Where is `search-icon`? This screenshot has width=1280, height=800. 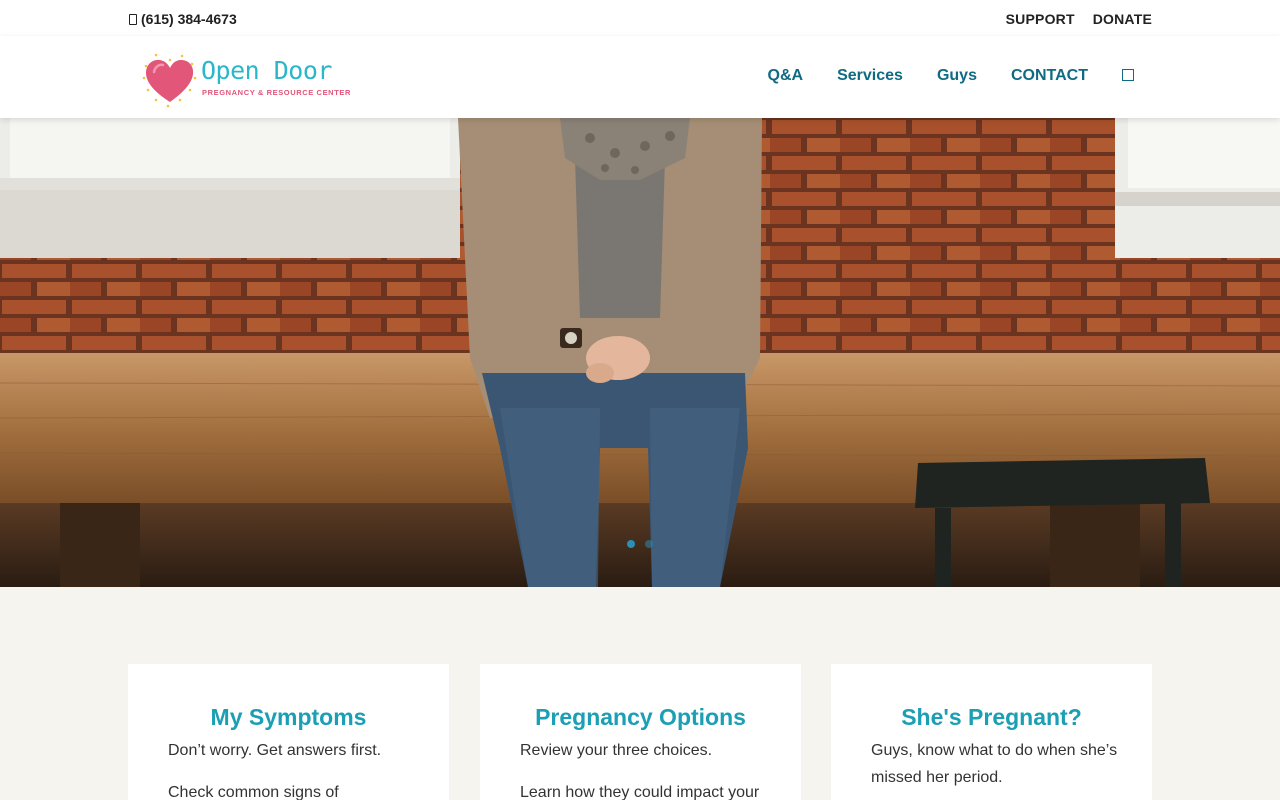
search-icon is located at coordinates (1128, 75).